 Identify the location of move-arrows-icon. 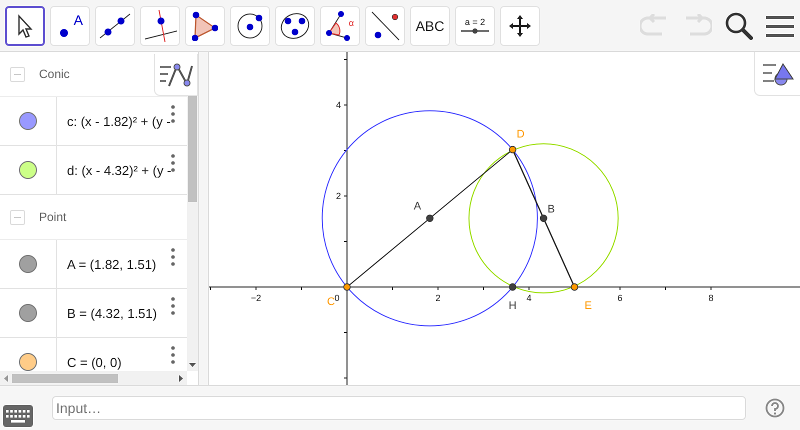
(520, 26).